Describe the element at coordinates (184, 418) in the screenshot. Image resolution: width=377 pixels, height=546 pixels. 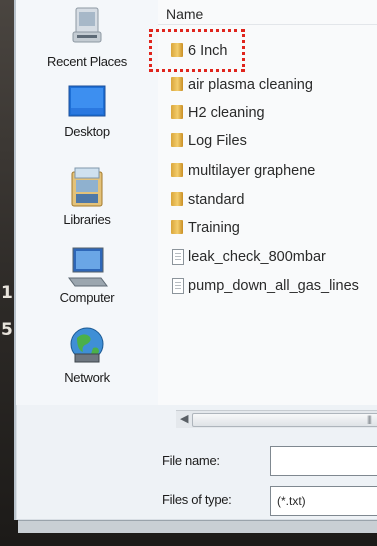
I see `scroll-left-arrow-icon: ◀` at that location.